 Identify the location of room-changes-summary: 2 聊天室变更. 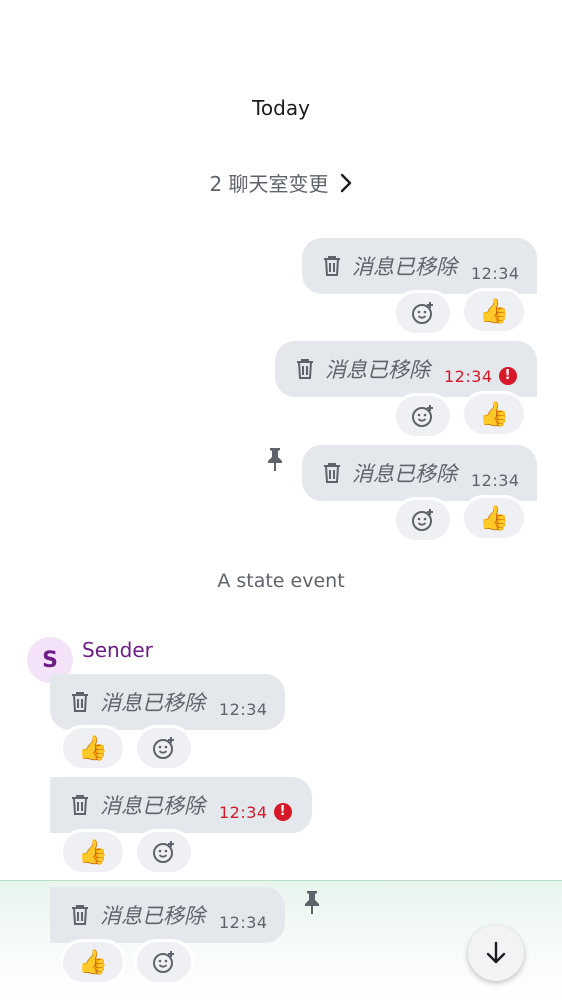
(281, 182).